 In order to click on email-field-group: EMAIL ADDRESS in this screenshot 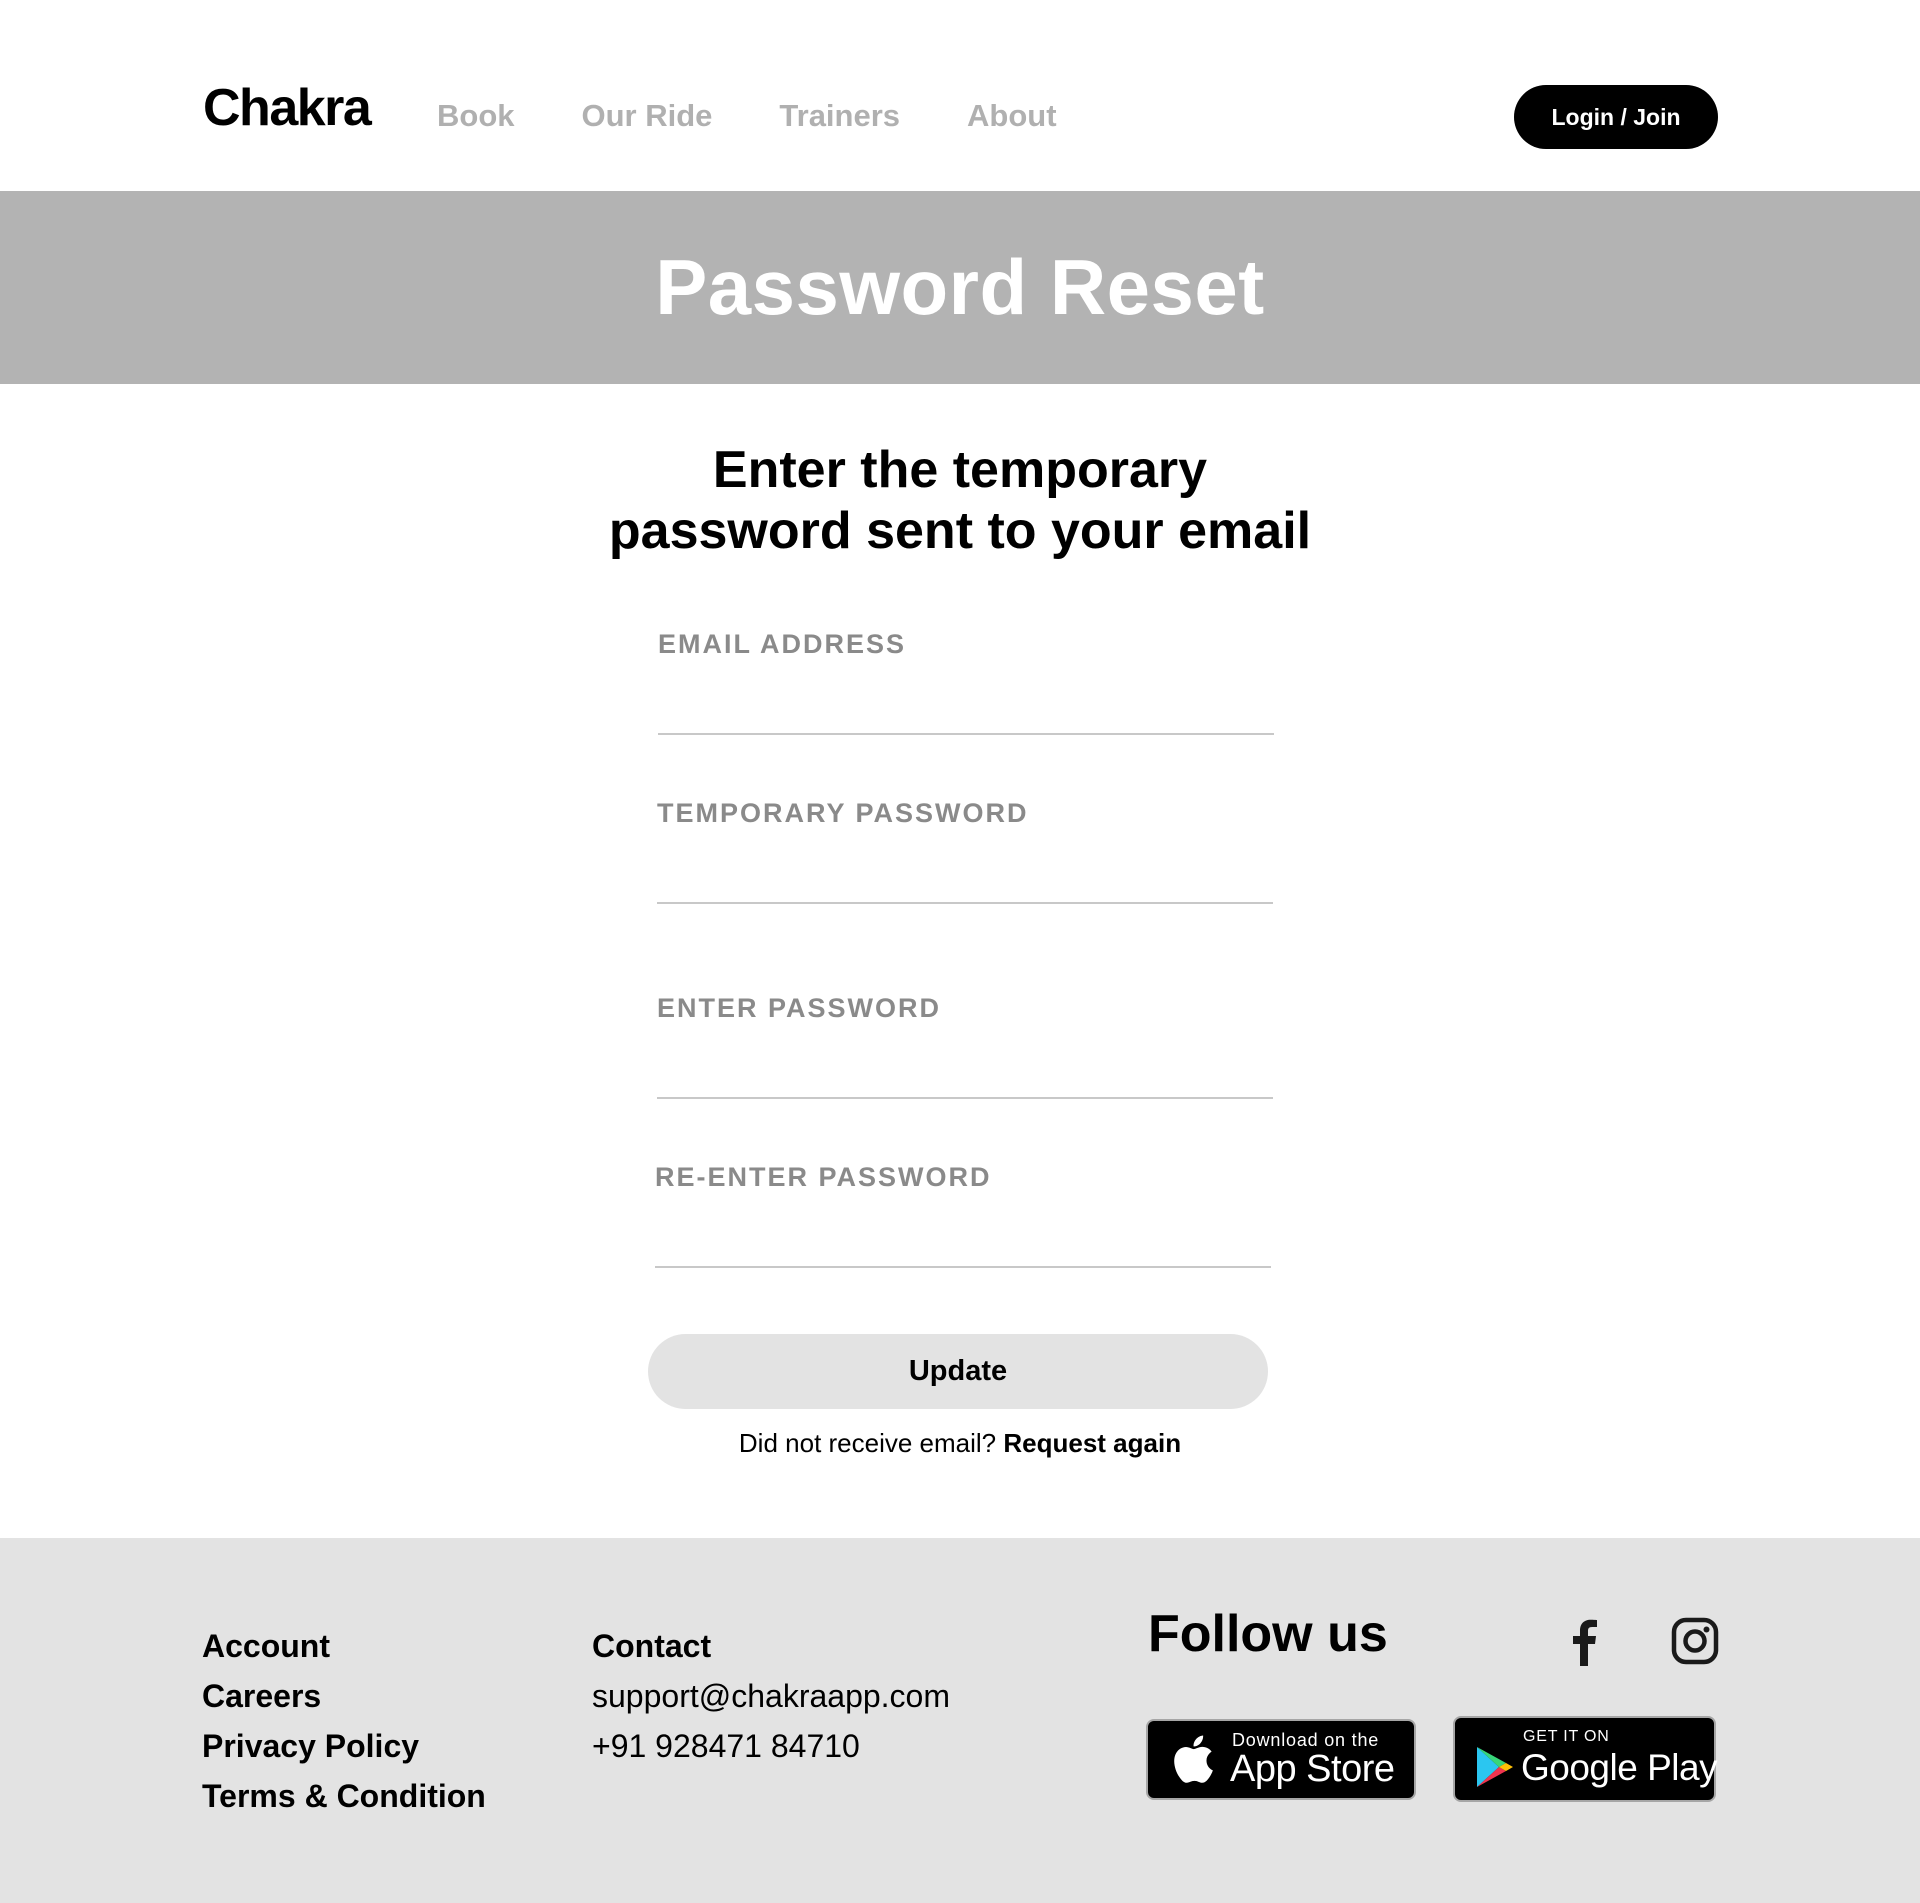, I will do `click(966, 682)`.